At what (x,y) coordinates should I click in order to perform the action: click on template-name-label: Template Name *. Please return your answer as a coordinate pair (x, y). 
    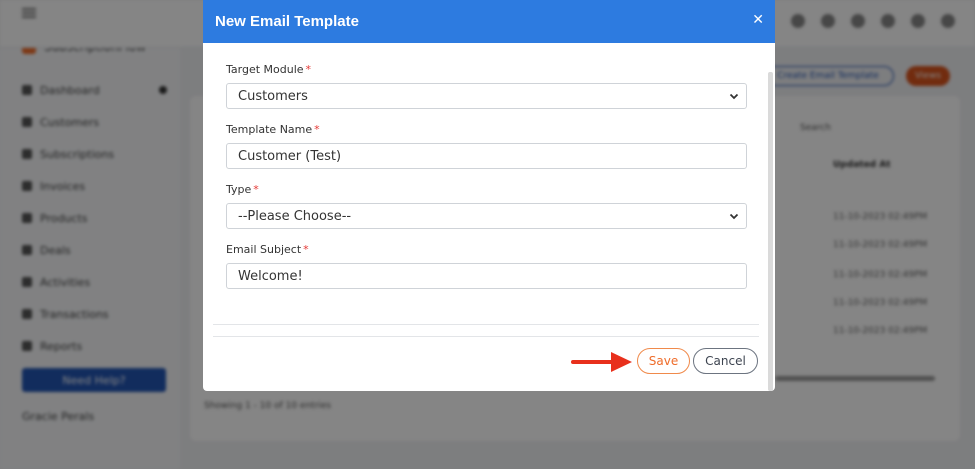
    Looking at the image, I should click on (273, 129).